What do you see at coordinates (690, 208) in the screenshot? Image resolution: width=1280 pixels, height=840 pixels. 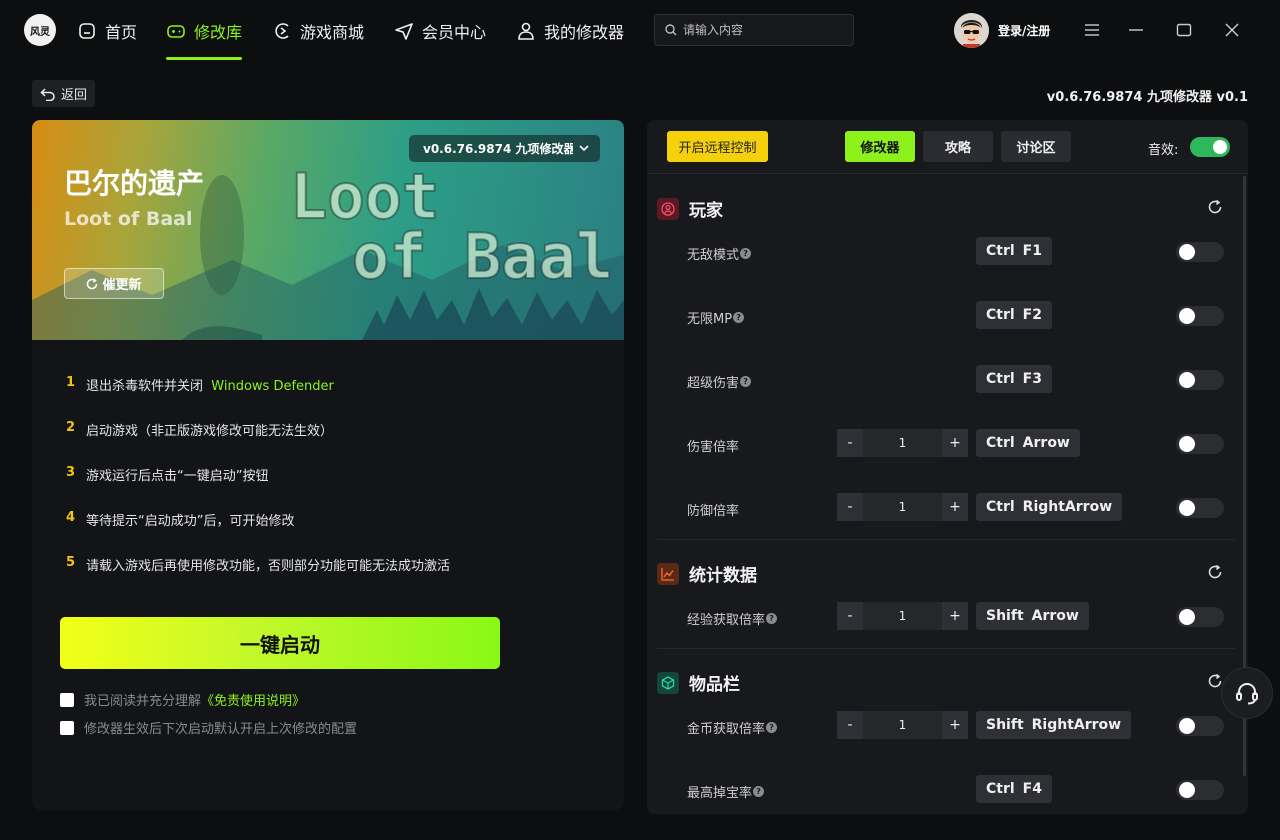 I see `section-player-title: 玩家` at bounding box center [690, 208].